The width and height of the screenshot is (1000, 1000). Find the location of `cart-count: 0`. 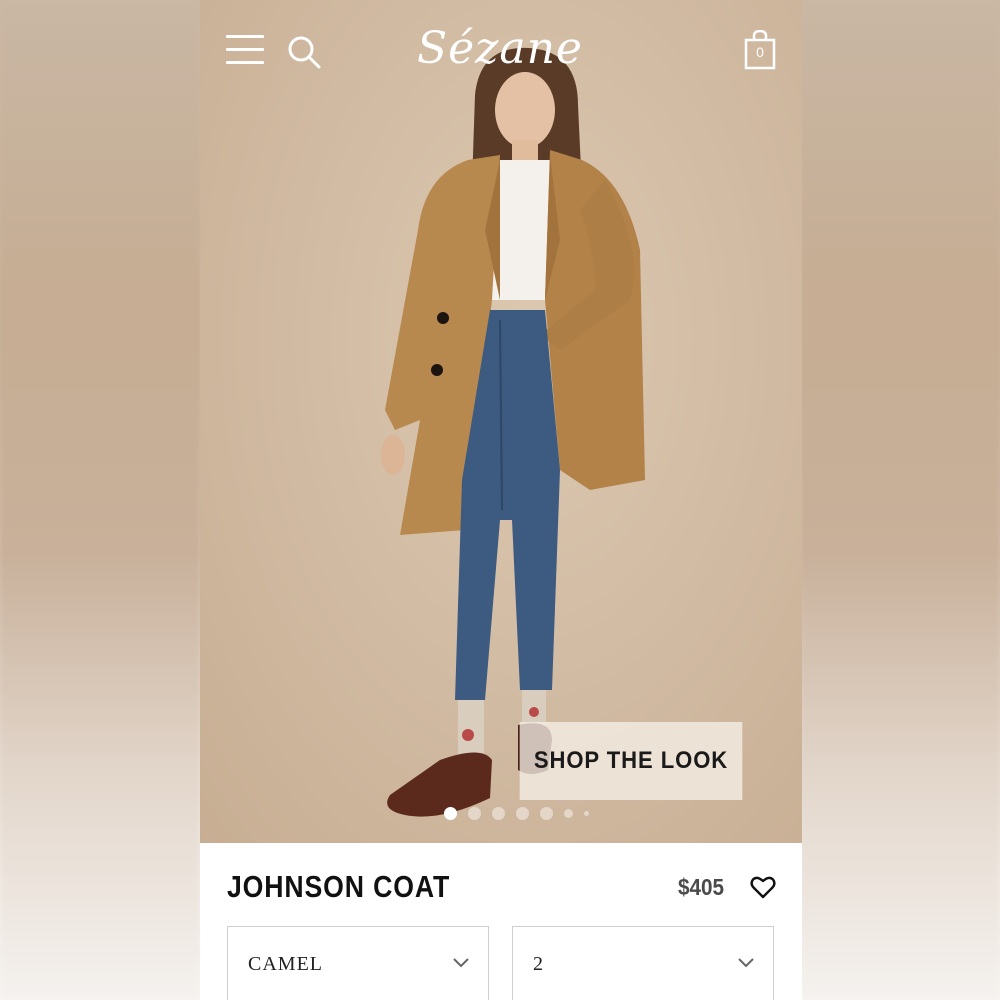

cart-count: 0 is located at coordinates (760, 52).